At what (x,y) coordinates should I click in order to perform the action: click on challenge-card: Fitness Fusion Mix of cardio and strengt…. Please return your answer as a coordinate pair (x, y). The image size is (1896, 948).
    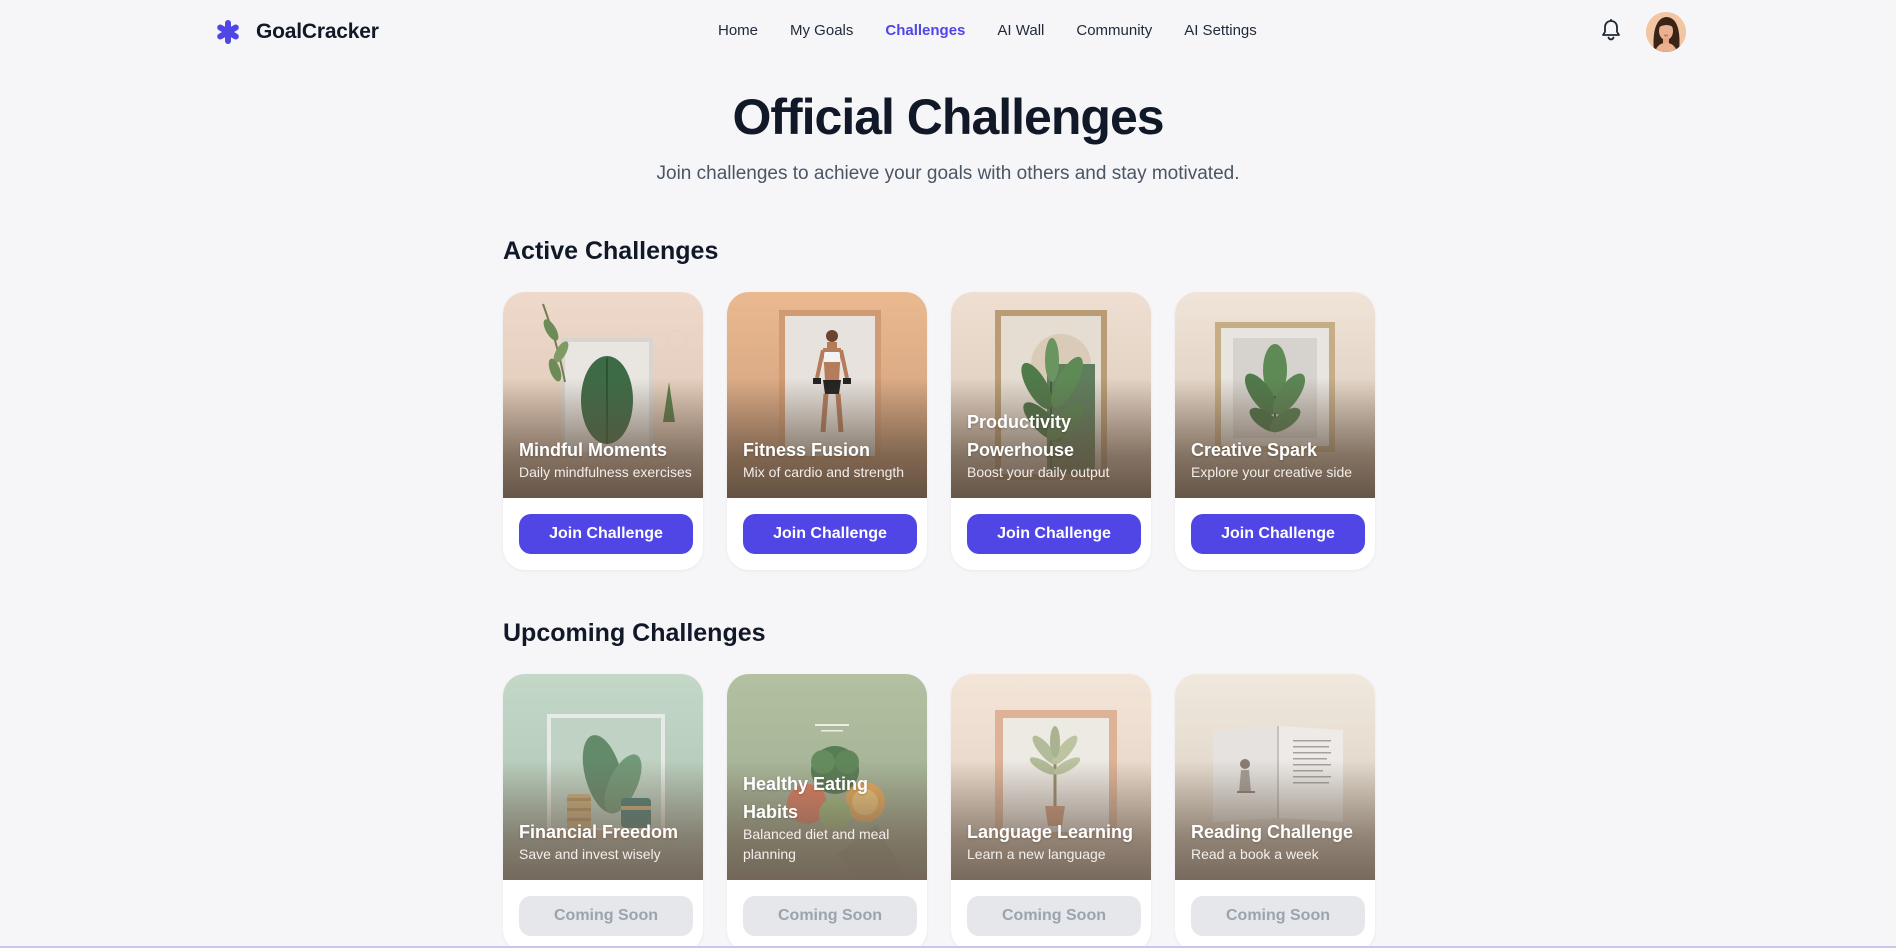
    Looking at the image, I should click on (827, 431).